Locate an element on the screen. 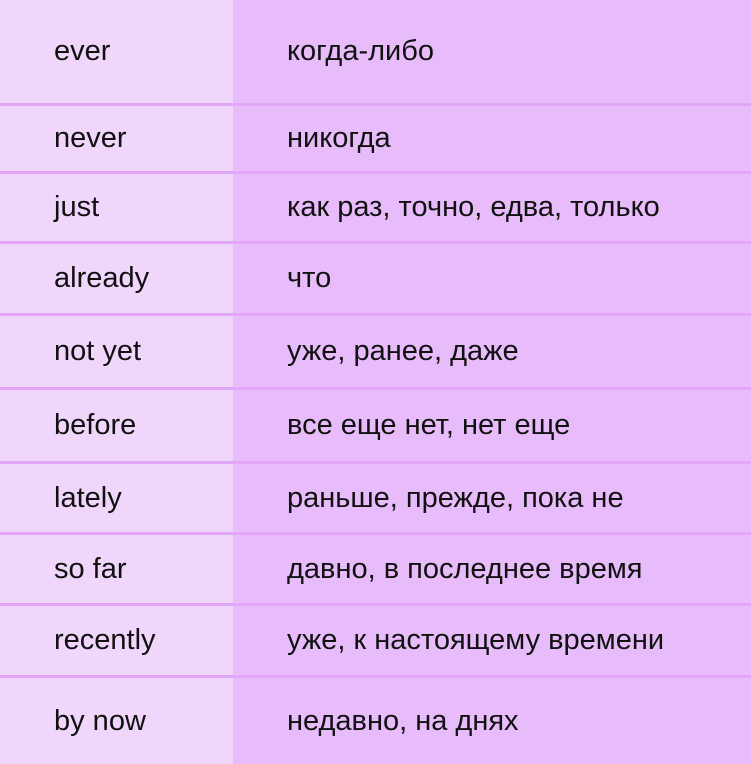 The image size is (751, 764). russian-translation: давно, в последнее время is located at coordinates (492, 569).